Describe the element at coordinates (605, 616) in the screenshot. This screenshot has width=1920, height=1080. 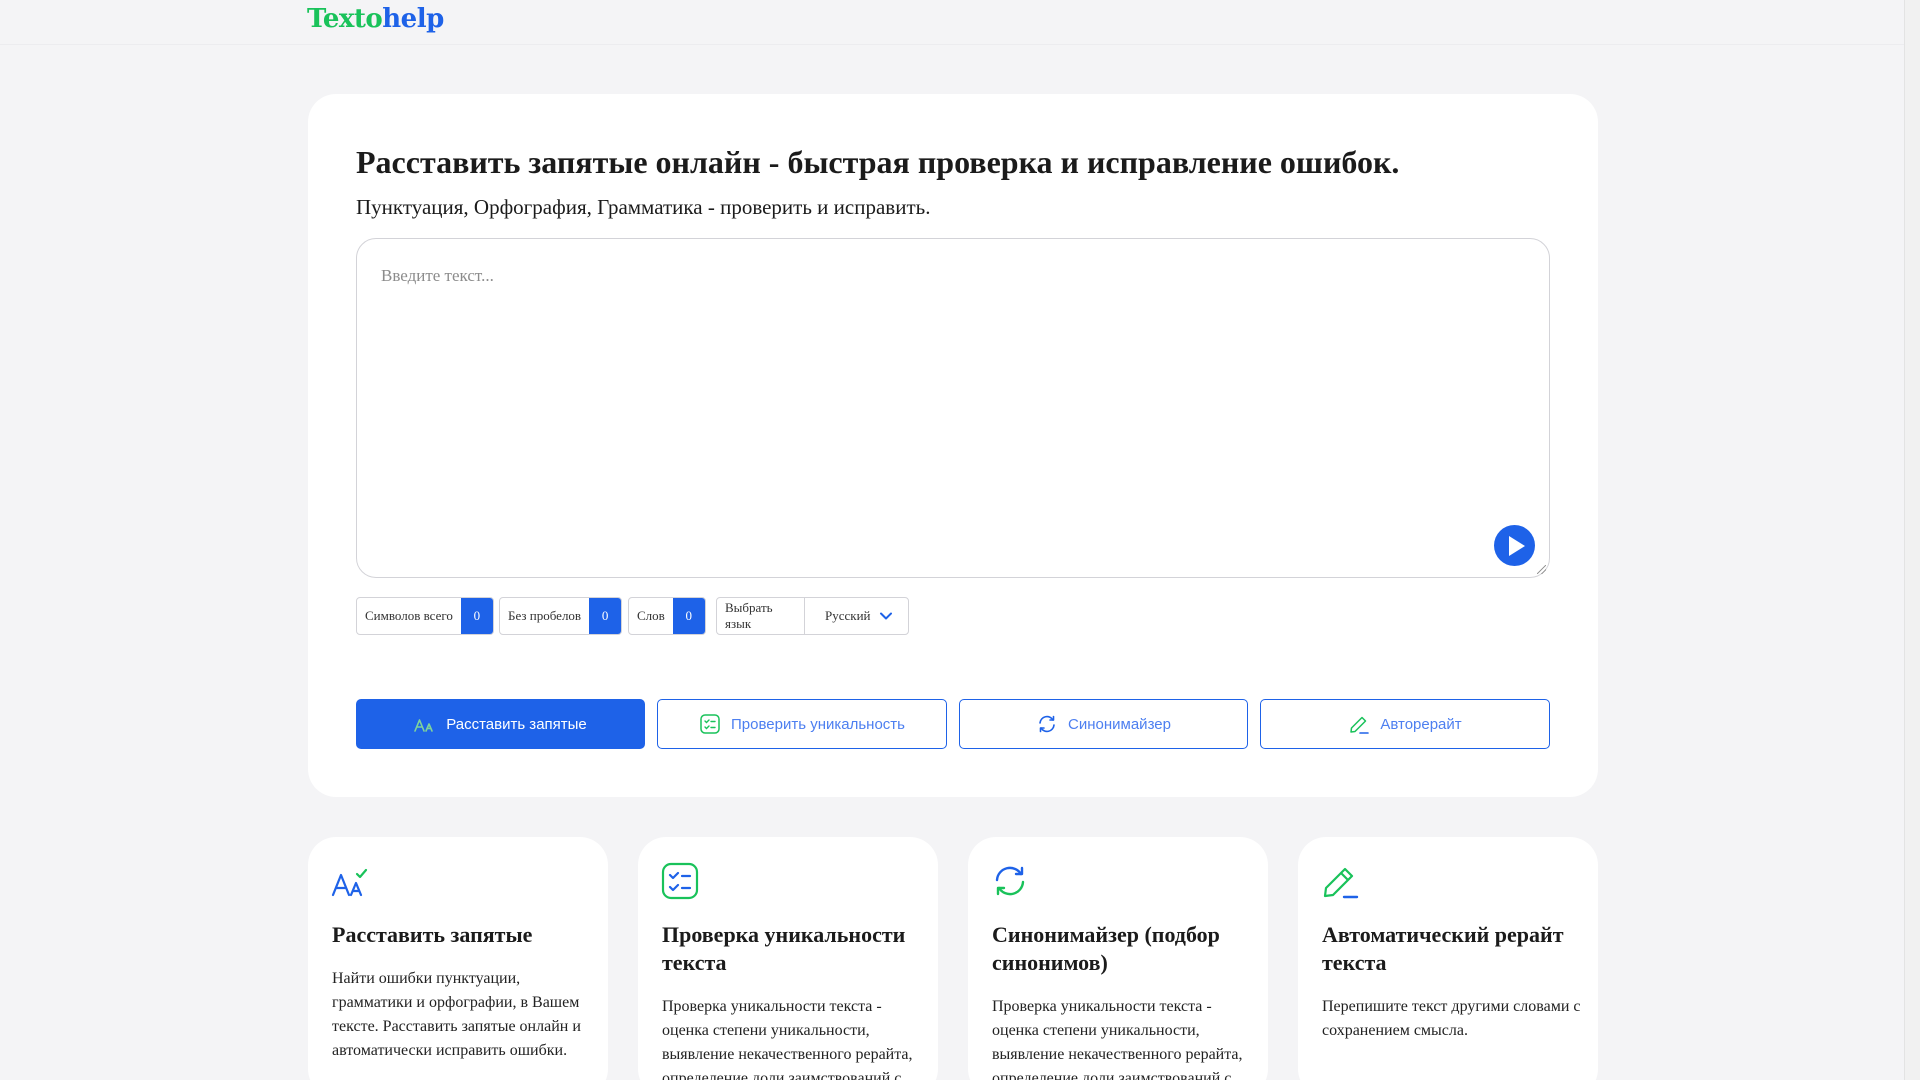
I see `nospace-counter-value: 0` at that location.